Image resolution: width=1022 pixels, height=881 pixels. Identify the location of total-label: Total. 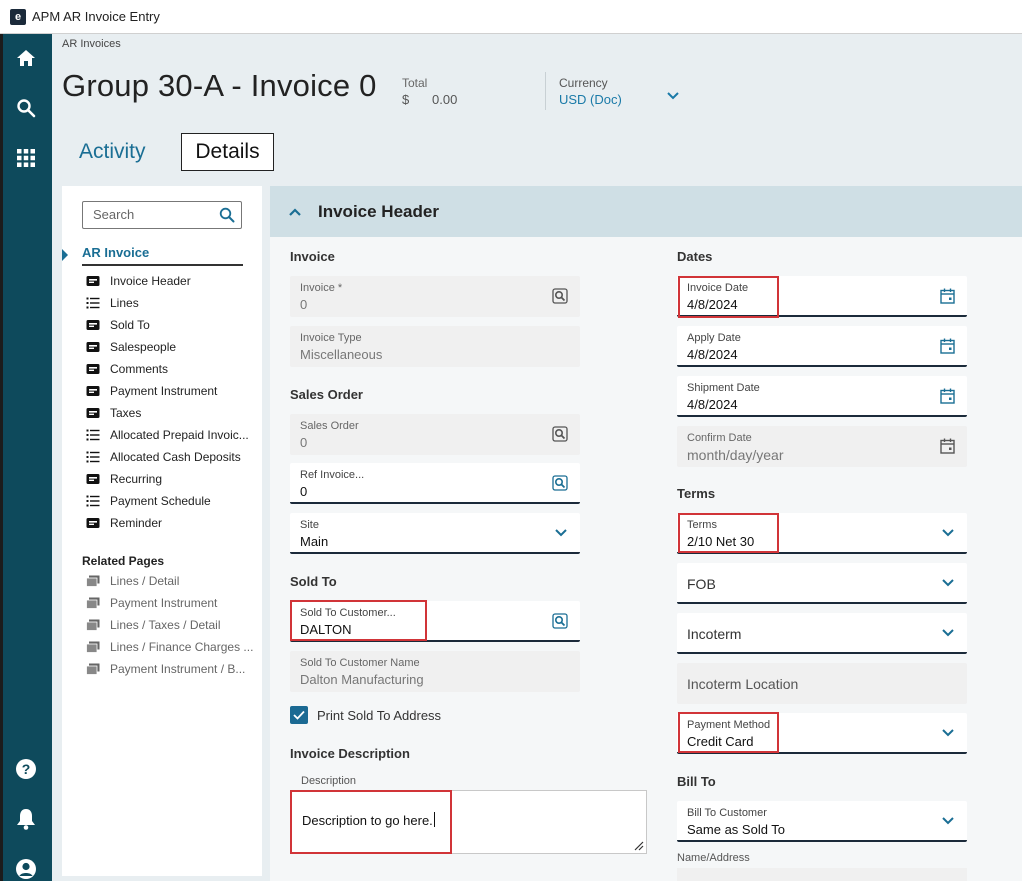
(415, 83).